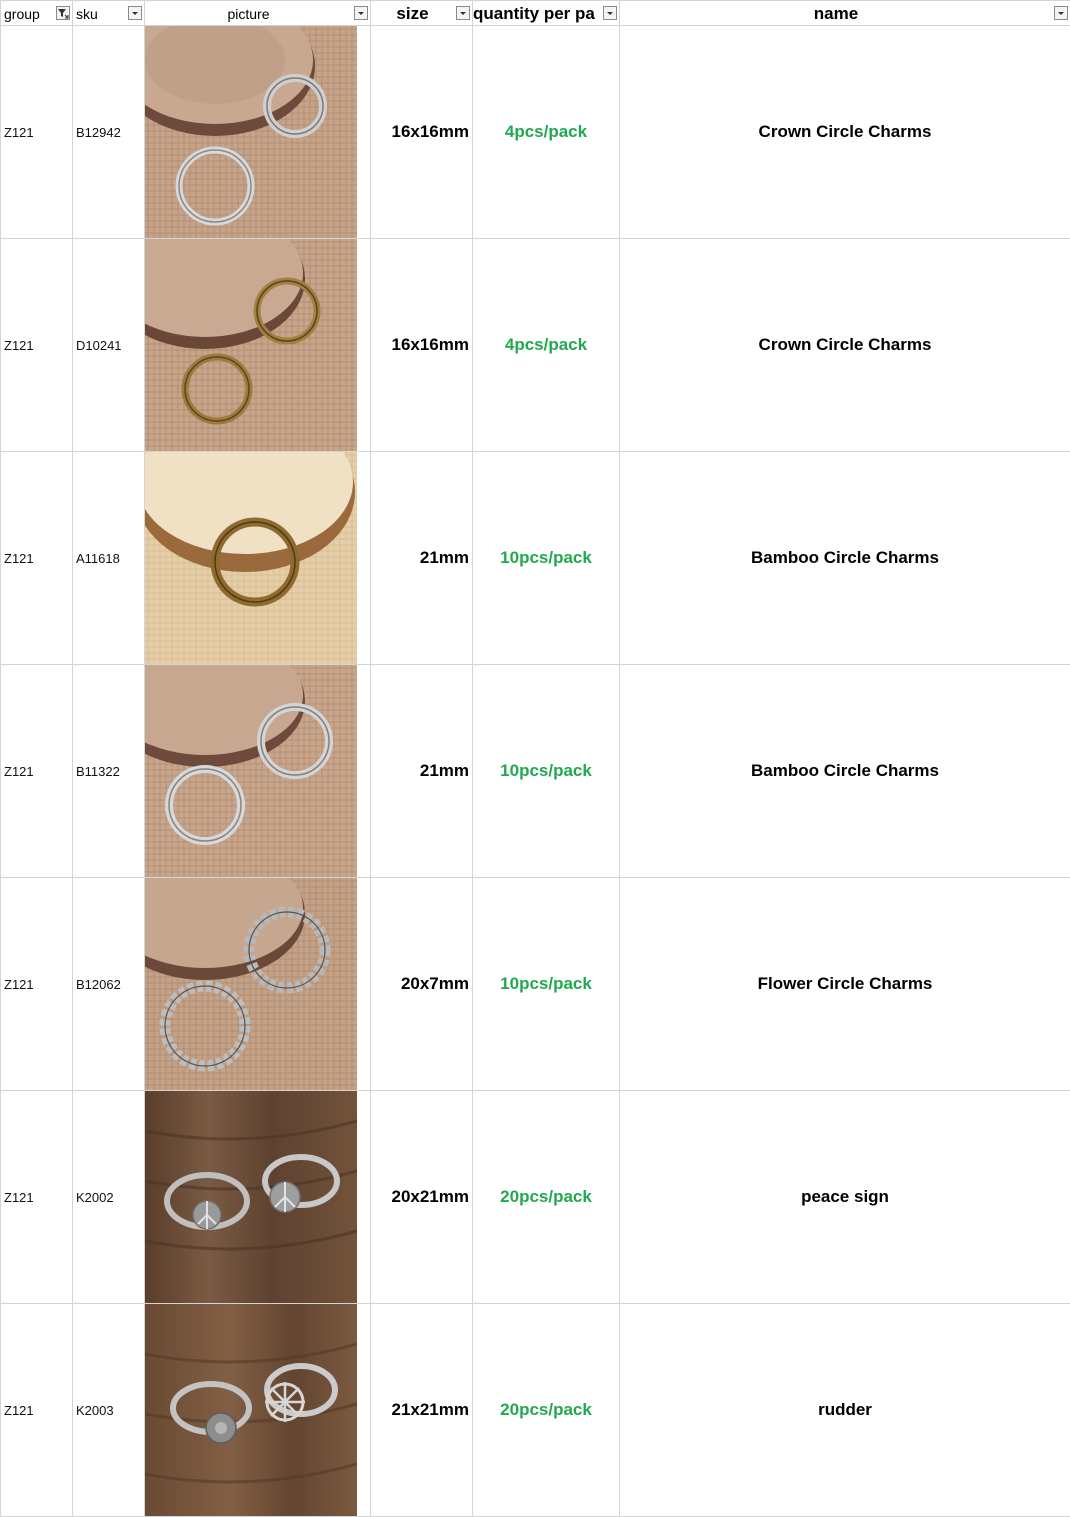 The width and height of the screenshot is (1070, 1517). I want to click on header-row: group sku picture size, so click(535, 13).